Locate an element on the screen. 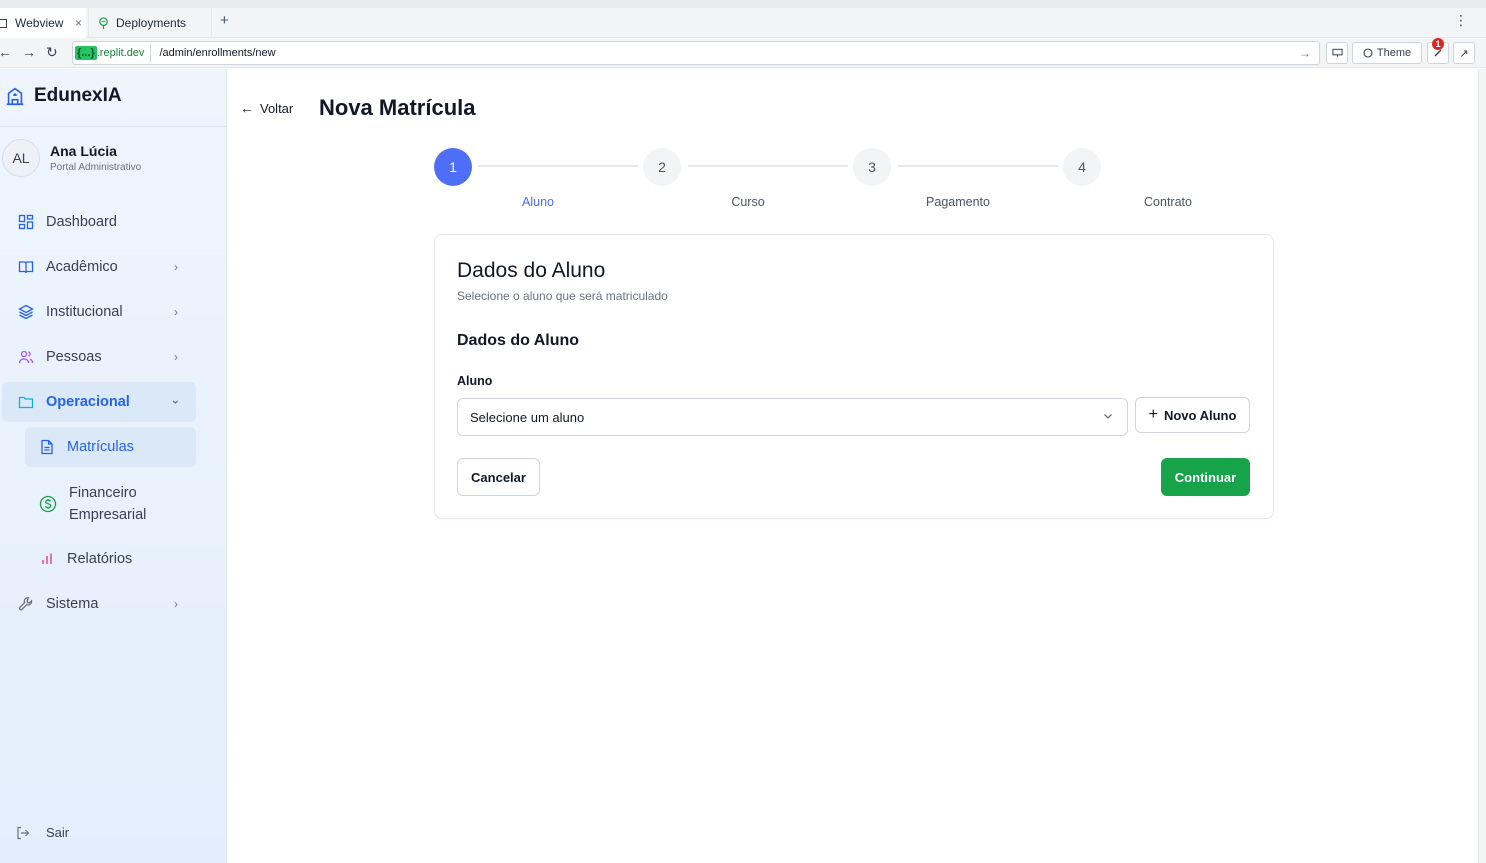 The width and height of the screenshot is (1486, 863). avatar: AL is located at coordinates (21, 158).